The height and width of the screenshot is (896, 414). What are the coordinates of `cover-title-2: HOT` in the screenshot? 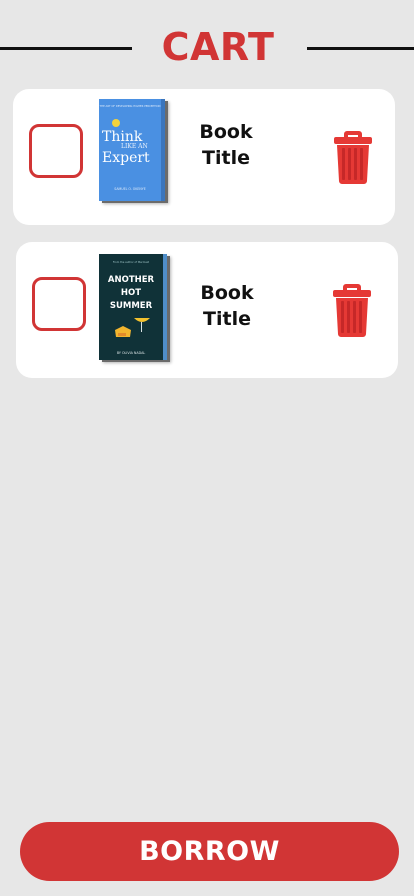 It's located at (131, 293).